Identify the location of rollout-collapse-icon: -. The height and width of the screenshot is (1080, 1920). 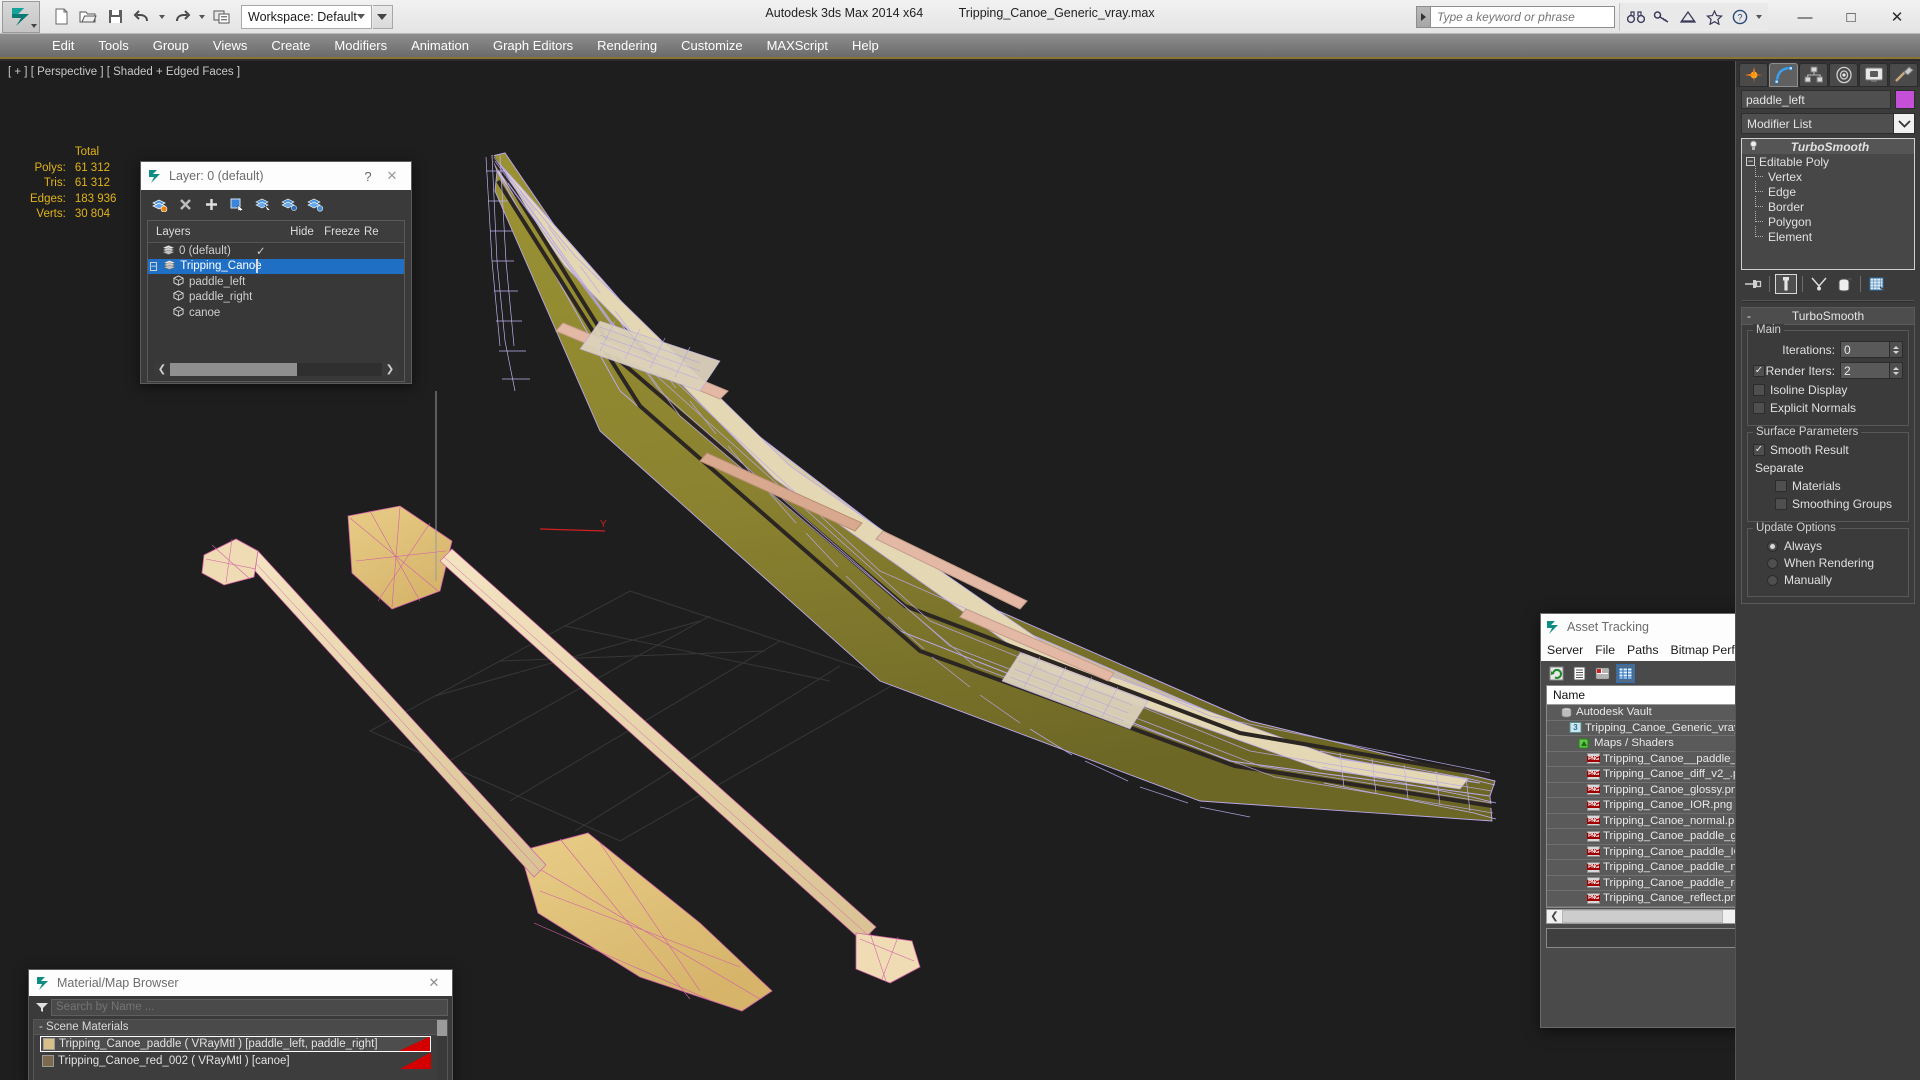
(1749, 316).